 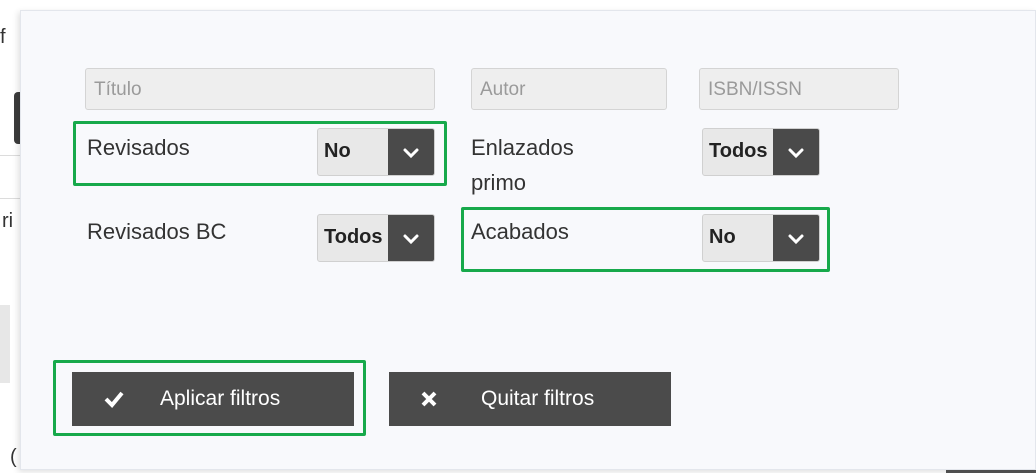 What do you see at coordinates (429, 399) in the screenshot?
I see `x-icon` at bounding box center [429, 399].